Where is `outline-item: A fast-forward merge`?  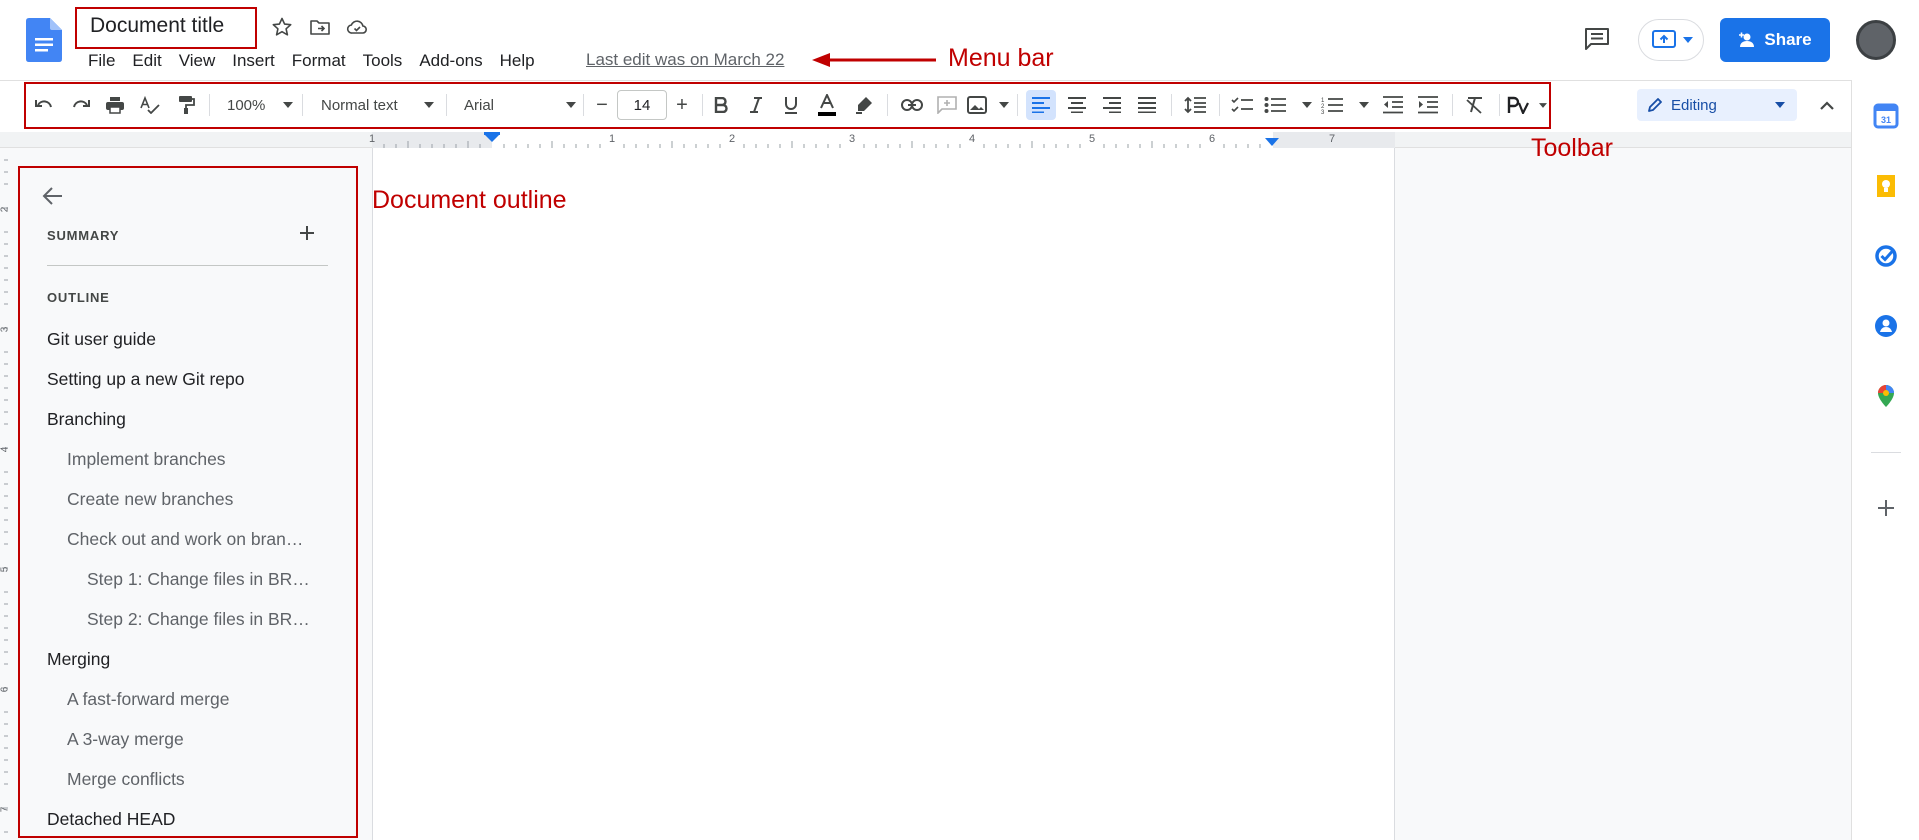
outline-item: A fast-forward merge is located at coordinates (148, 699).